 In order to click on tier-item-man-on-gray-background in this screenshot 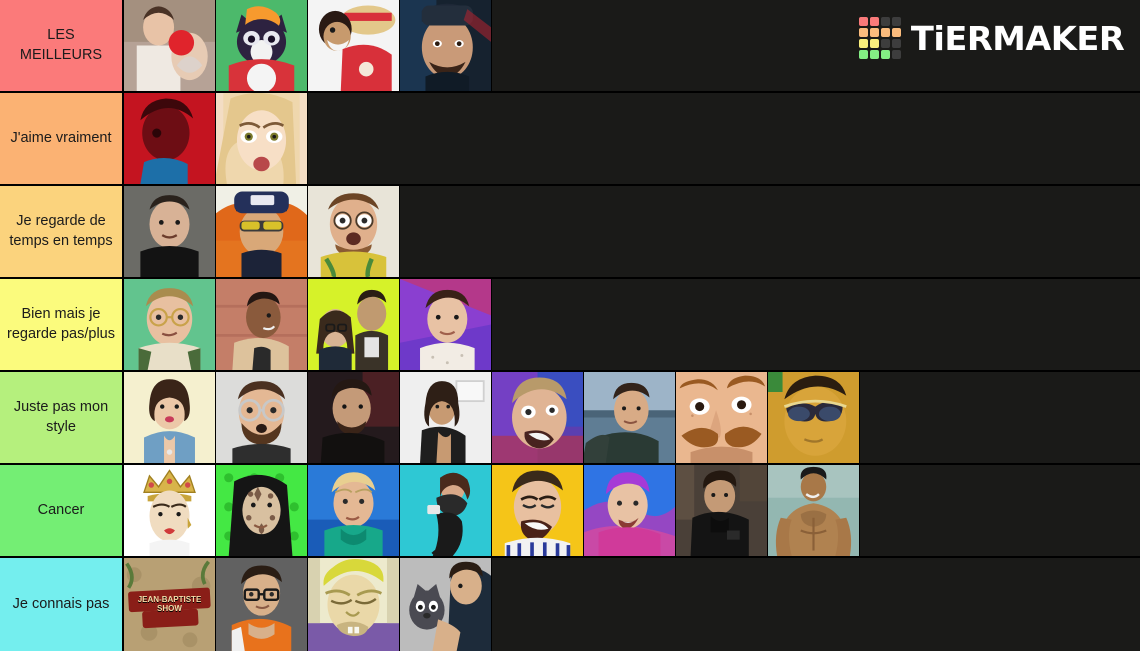, I will do `click(170, 231)`.